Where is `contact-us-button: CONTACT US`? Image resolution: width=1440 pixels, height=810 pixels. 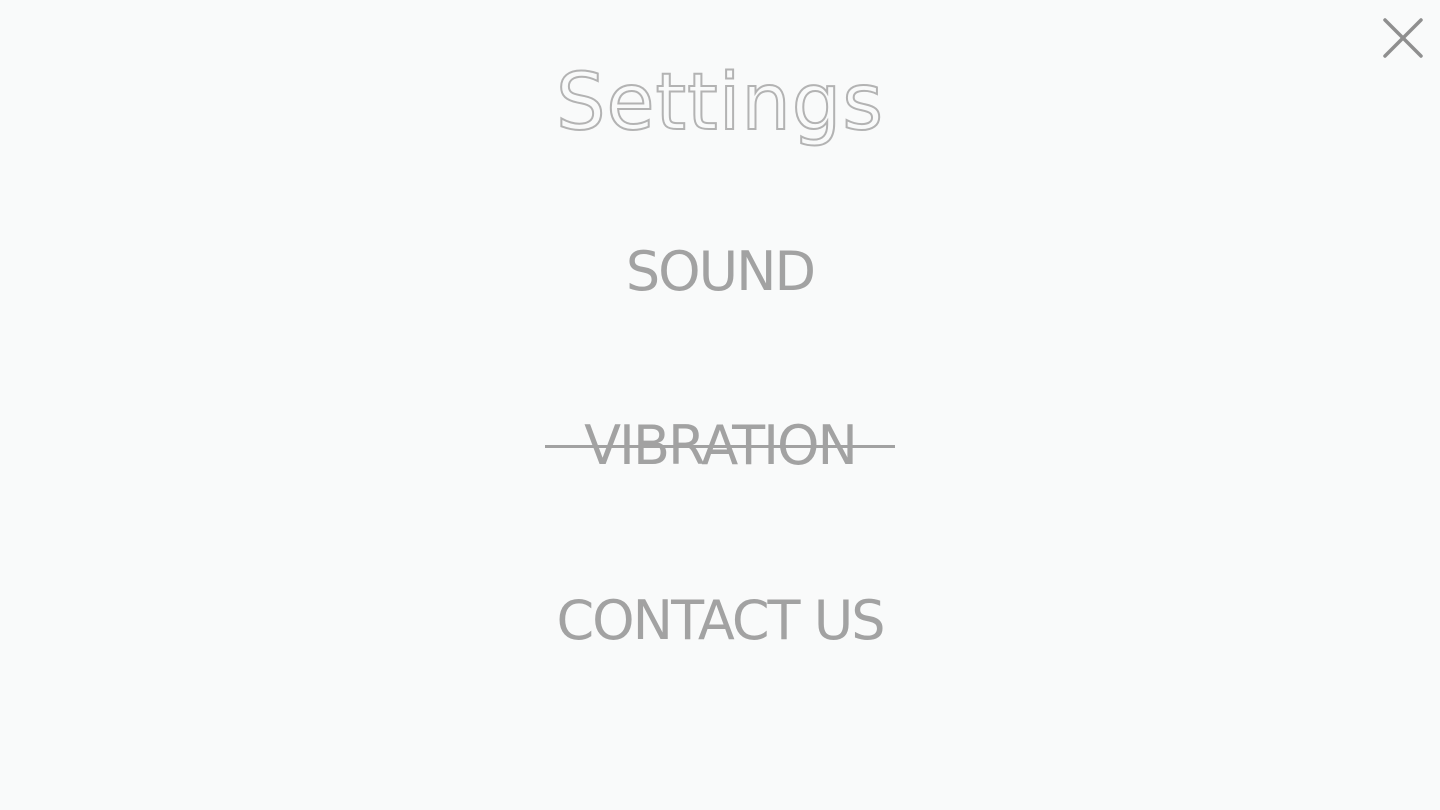
contact-us-button: CONTACT US is located at coordinates (720, 621).